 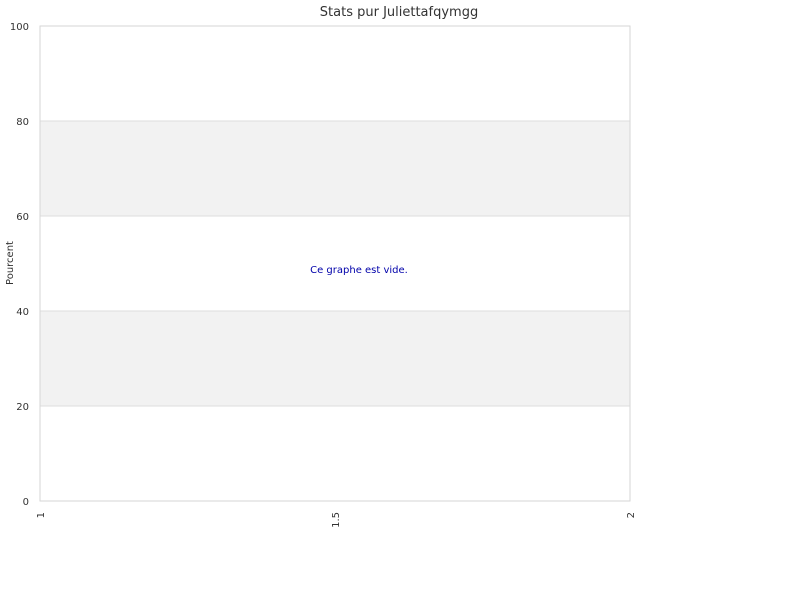 What do you see at coordinates (22, 312) in the screenshot?
I see `y-tick-label: 40` at bounding box center [22, 312].